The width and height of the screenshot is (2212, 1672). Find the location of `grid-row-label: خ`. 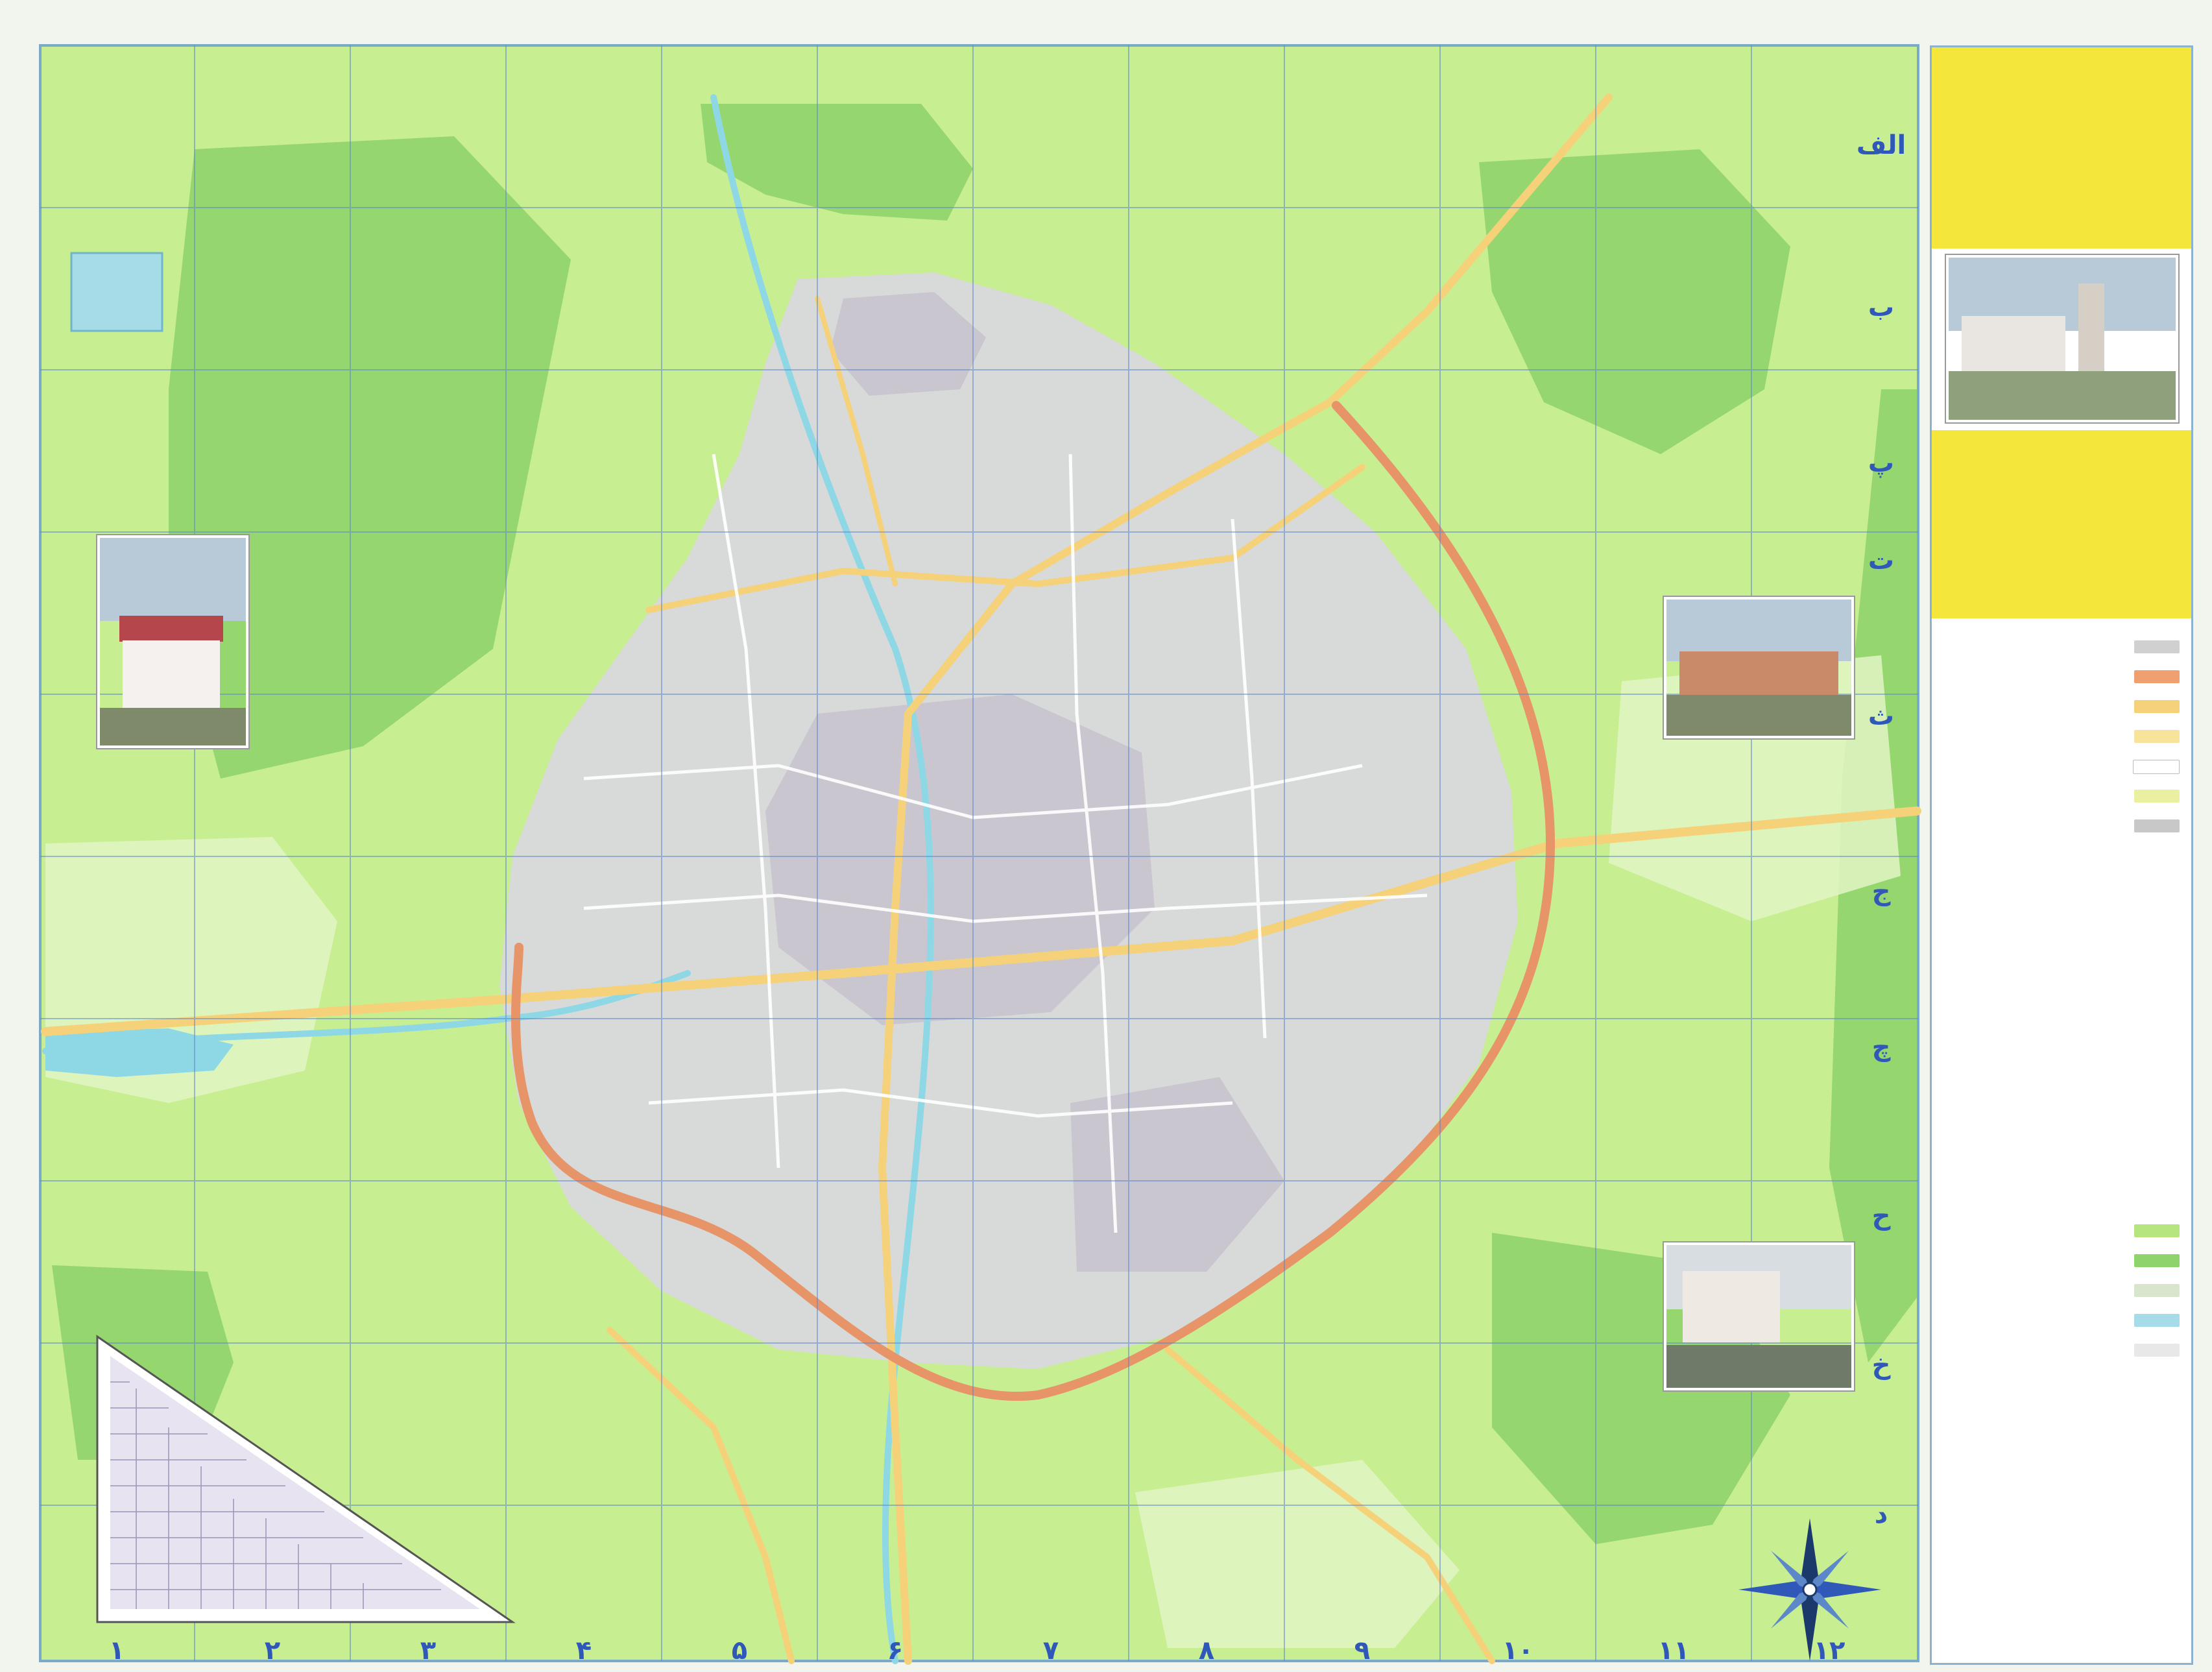

grid-row-label: خ is located at coordinates (1881, 1365).